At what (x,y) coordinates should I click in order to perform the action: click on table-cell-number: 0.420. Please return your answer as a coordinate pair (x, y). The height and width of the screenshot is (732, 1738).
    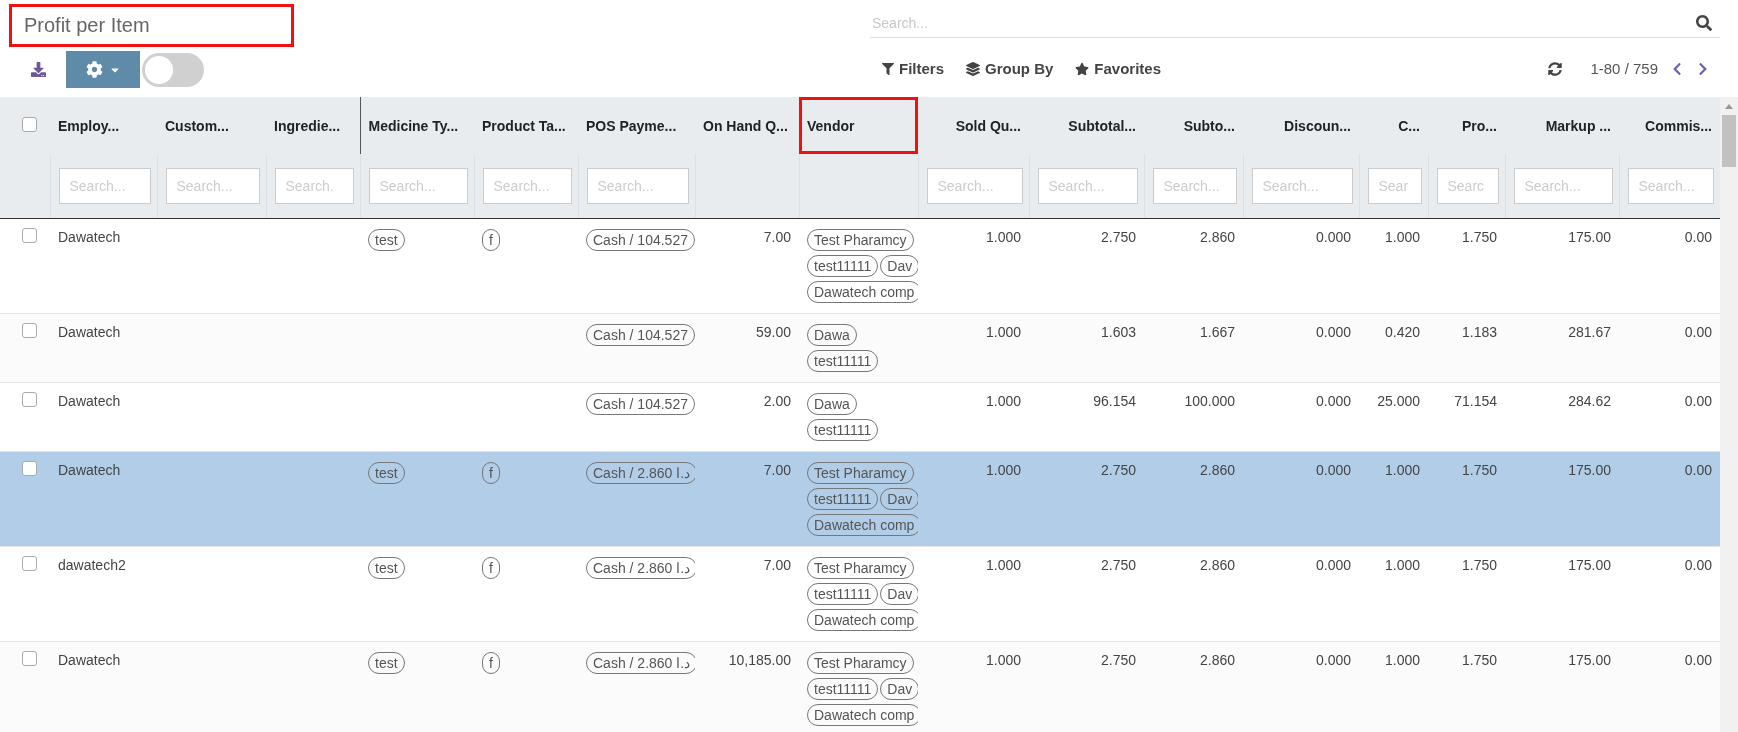
    Looking at the image, I should click on (1402, 331).